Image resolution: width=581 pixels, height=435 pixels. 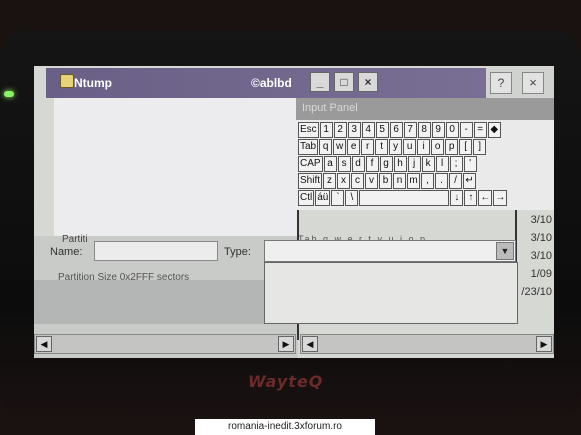 What do you see at coordinates (326, 147) in the screenshot?
I see `key-q: q` at bounding box center [326, 147].